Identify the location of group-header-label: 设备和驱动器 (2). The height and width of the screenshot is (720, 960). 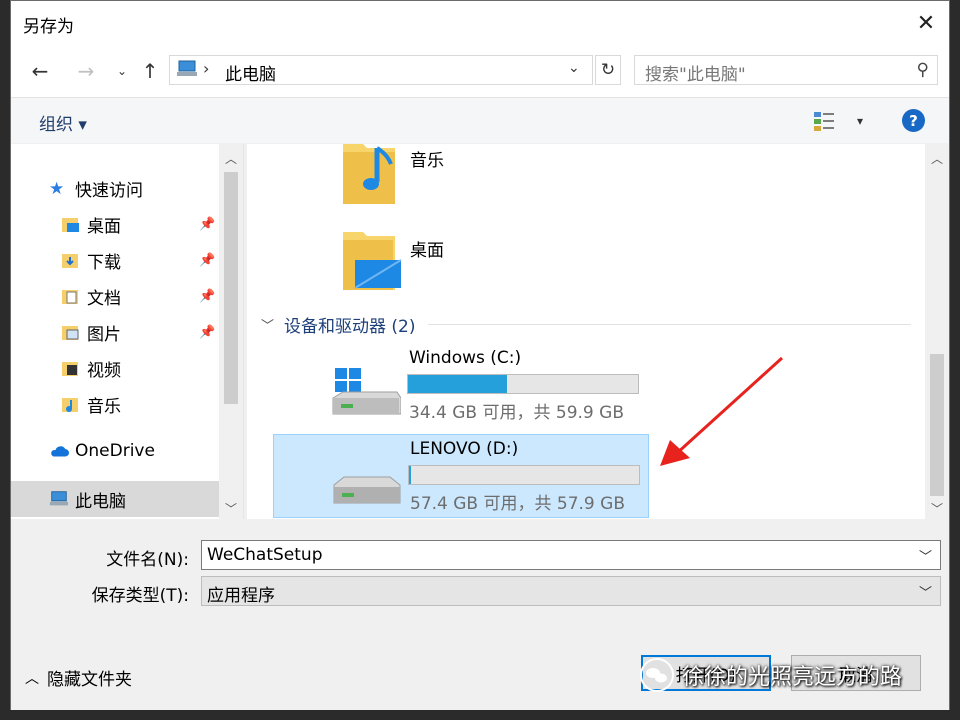
(350, 326).